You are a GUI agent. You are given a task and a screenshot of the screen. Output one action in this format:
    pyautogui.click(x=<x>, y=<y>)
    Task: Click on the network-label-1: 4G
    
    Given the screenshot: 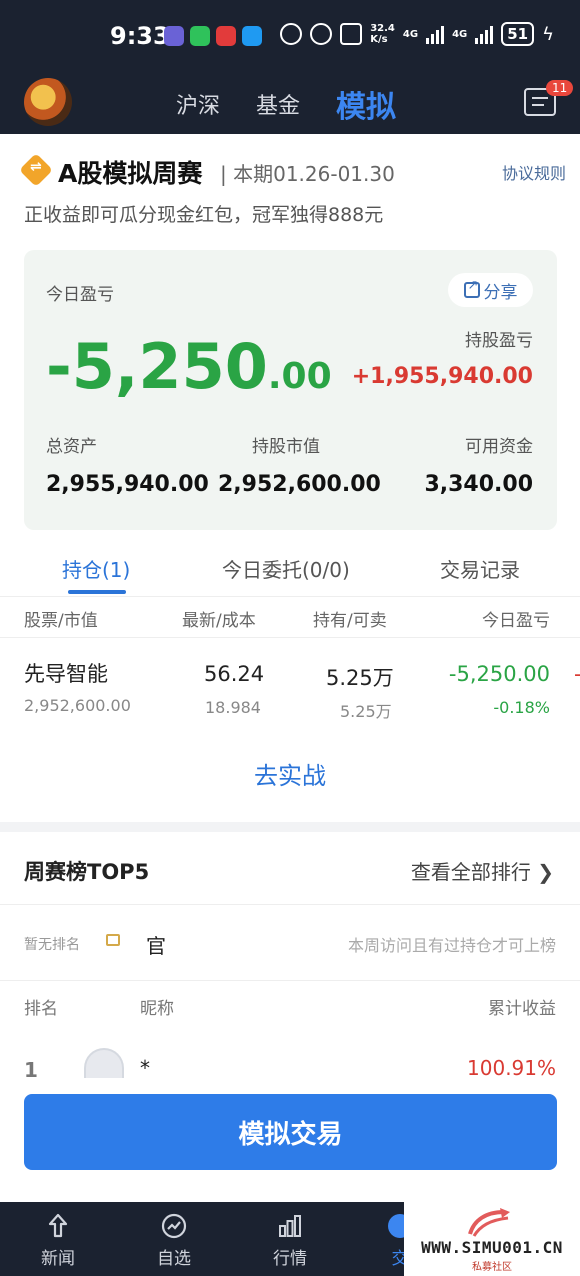 What is the action you would take?
    pyautogui.click(x=410, y=34)
    